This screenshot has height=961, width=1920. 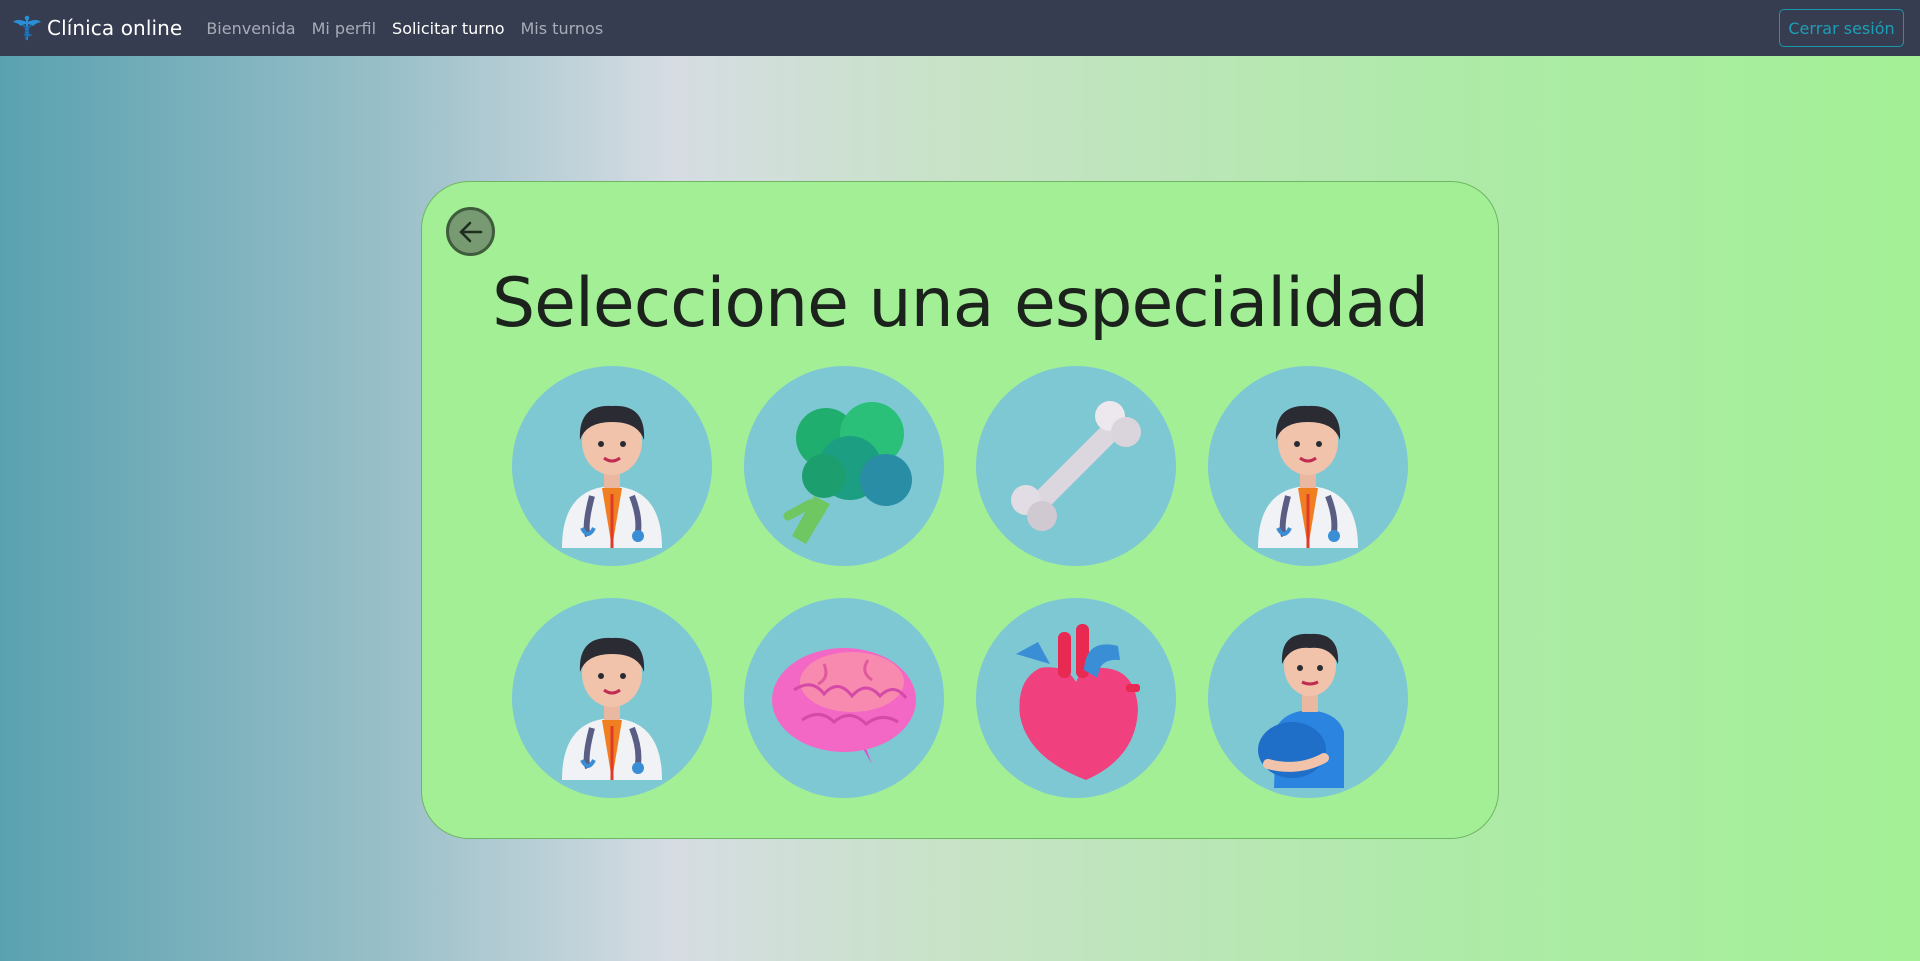 What do you see at coordinates (562, 28) in the screenshot?
I see `nav-link-mis-turnos: Mis turnos` at bounding box center [562, 28].